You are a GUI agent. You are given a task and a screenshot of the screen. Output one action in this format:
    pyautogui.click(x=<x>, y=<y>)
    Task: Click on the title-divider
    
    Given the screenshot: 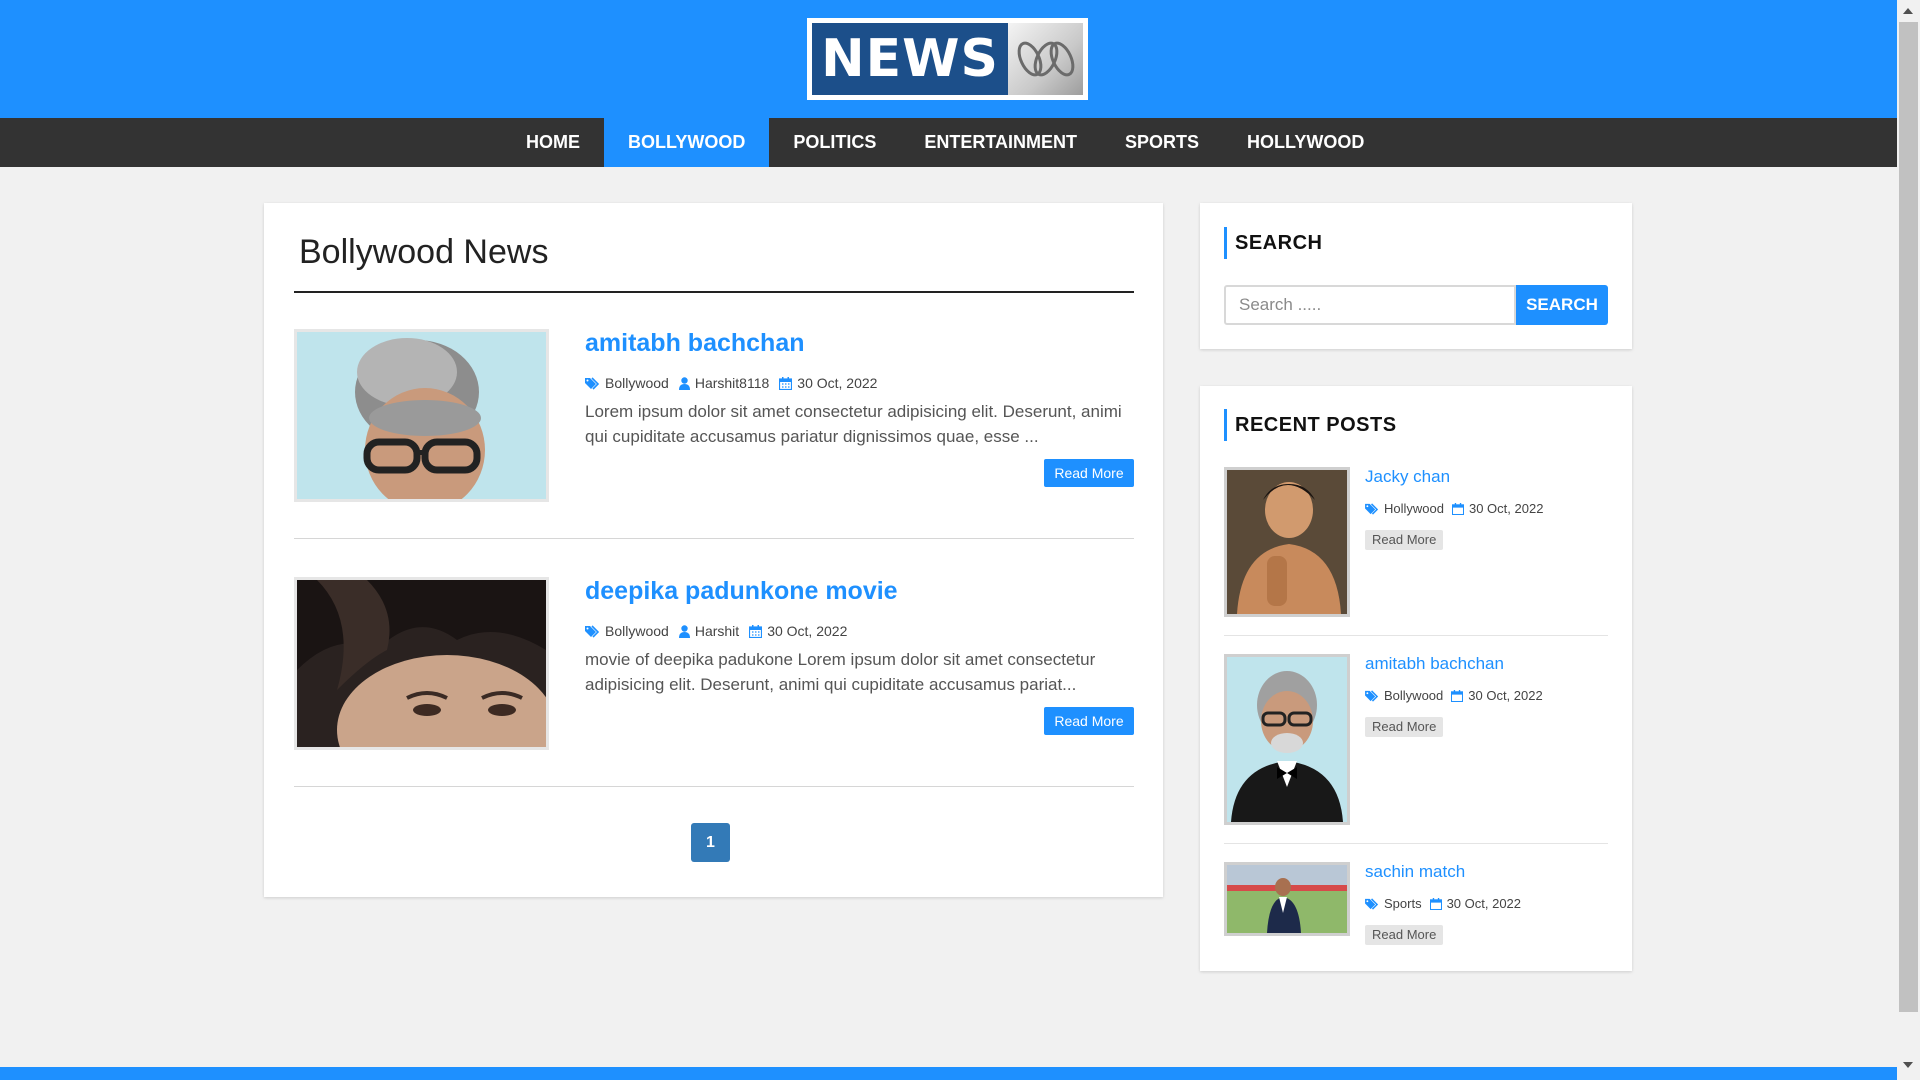 What is the action you would take?
    pyautogui.click(x=714, y=292)
    